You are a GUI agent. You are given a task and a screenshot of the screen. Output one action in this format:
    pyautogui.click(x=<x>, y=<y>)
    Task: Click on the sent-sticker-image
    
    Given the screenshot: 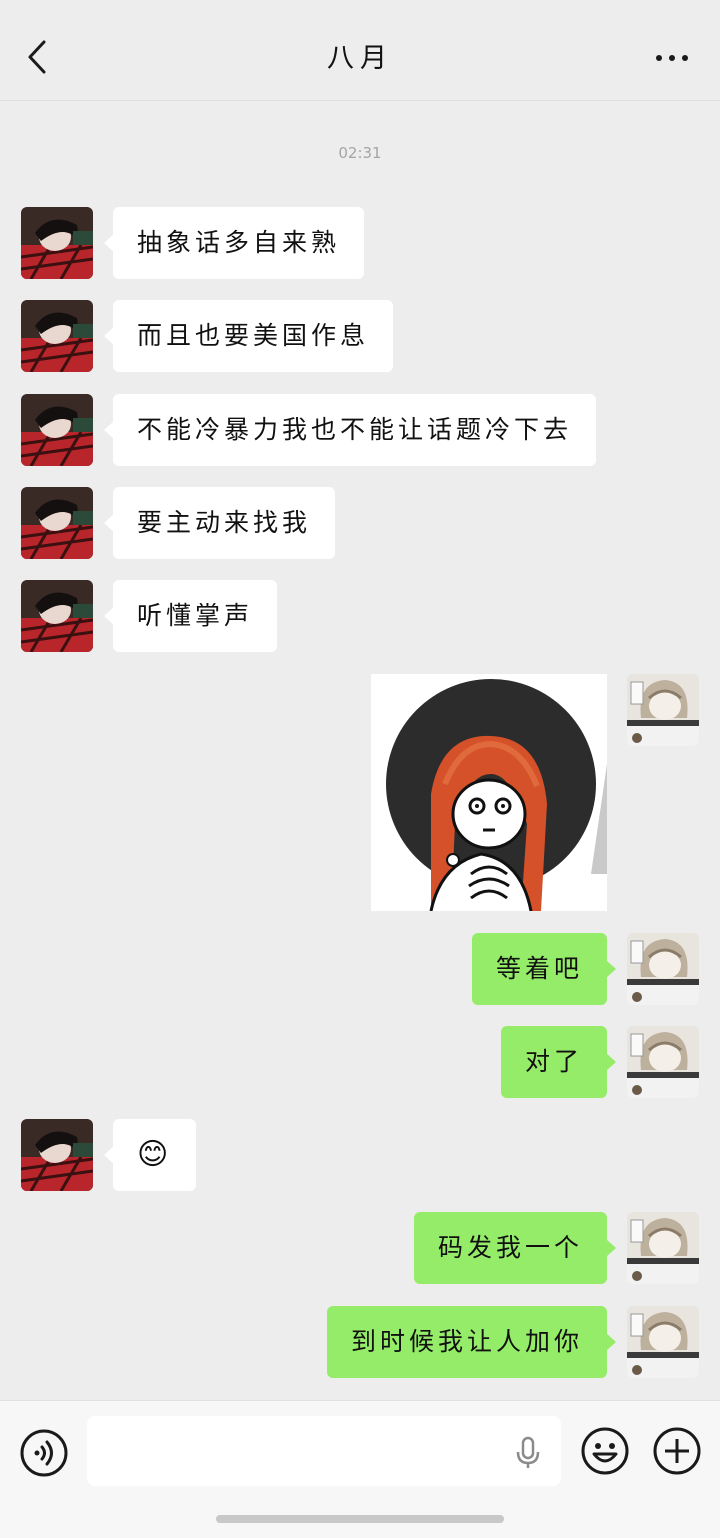 What is the action you would take?
    pyautogui.click(x=489, y=792)
    